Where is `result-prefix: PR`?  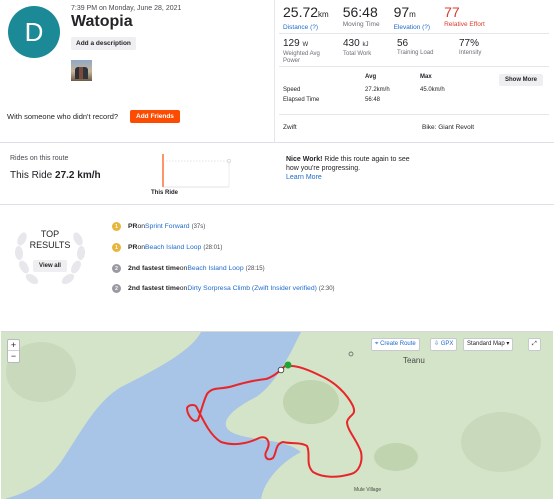 result-prefix: PR is located at coordinates (133, 226).